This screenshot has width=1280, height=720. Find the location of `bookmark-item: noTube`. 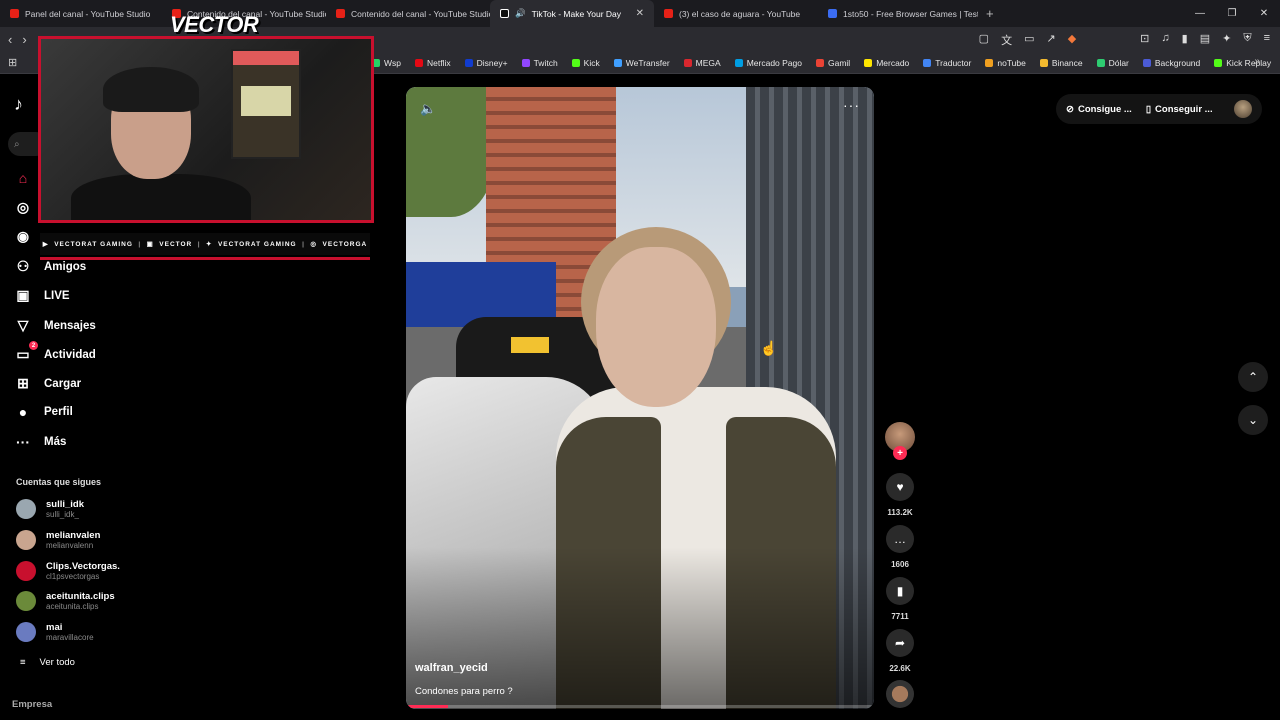

bookmark-item: noTube is located at coordinates (1005, 63).